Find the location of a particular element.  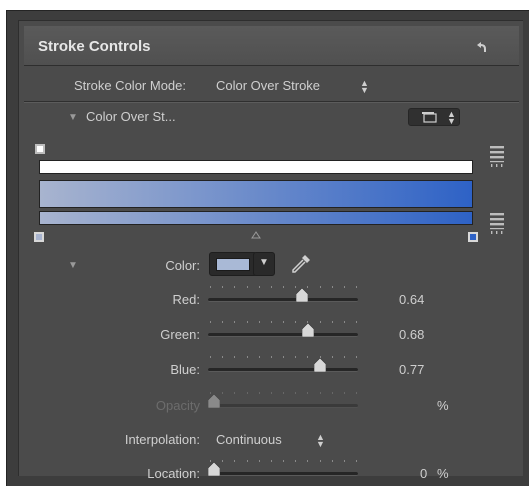

distribute-color-icon is located at coordinates (497, 228).